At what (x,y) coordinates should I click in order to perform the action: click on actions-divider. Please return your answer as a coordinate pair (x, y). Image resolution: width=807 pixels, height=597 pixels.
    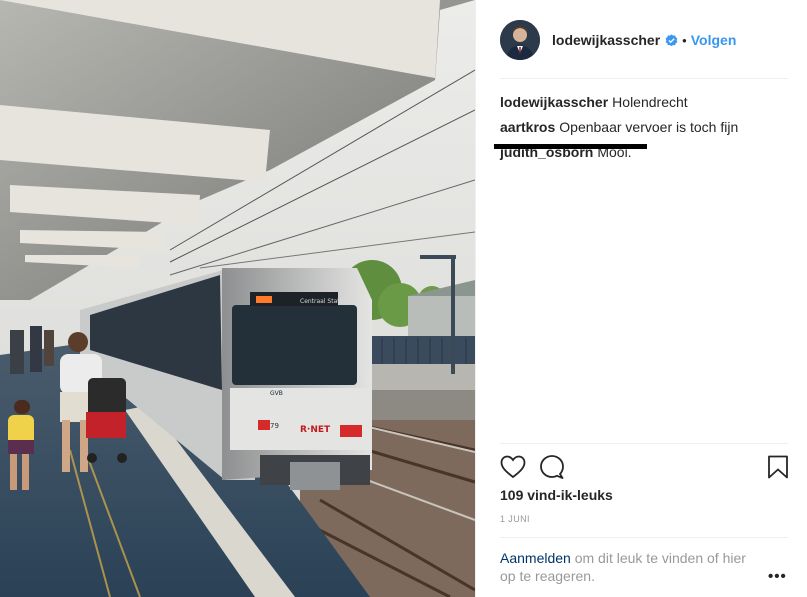
    Looking at the image, I should click on (644, 443).